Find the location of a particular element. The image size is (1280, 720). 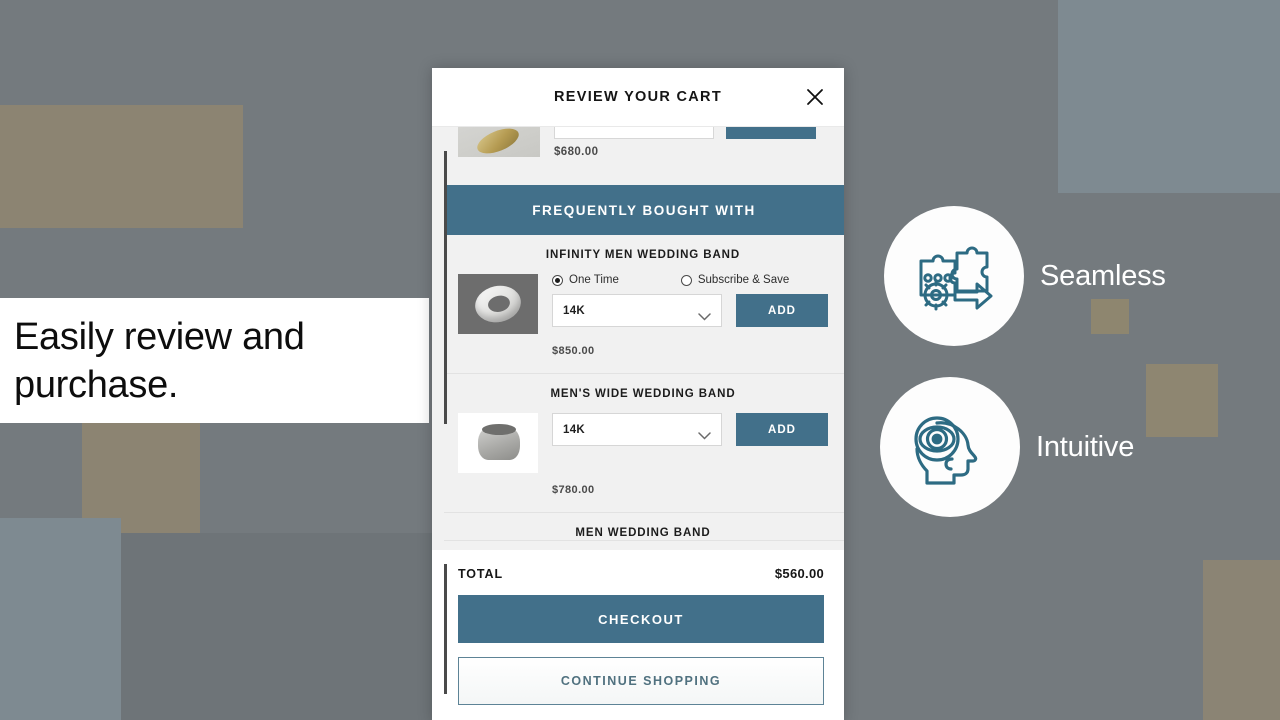

radio-subscribe-save: Subscribe & Save is located at coordinates (735, 280).